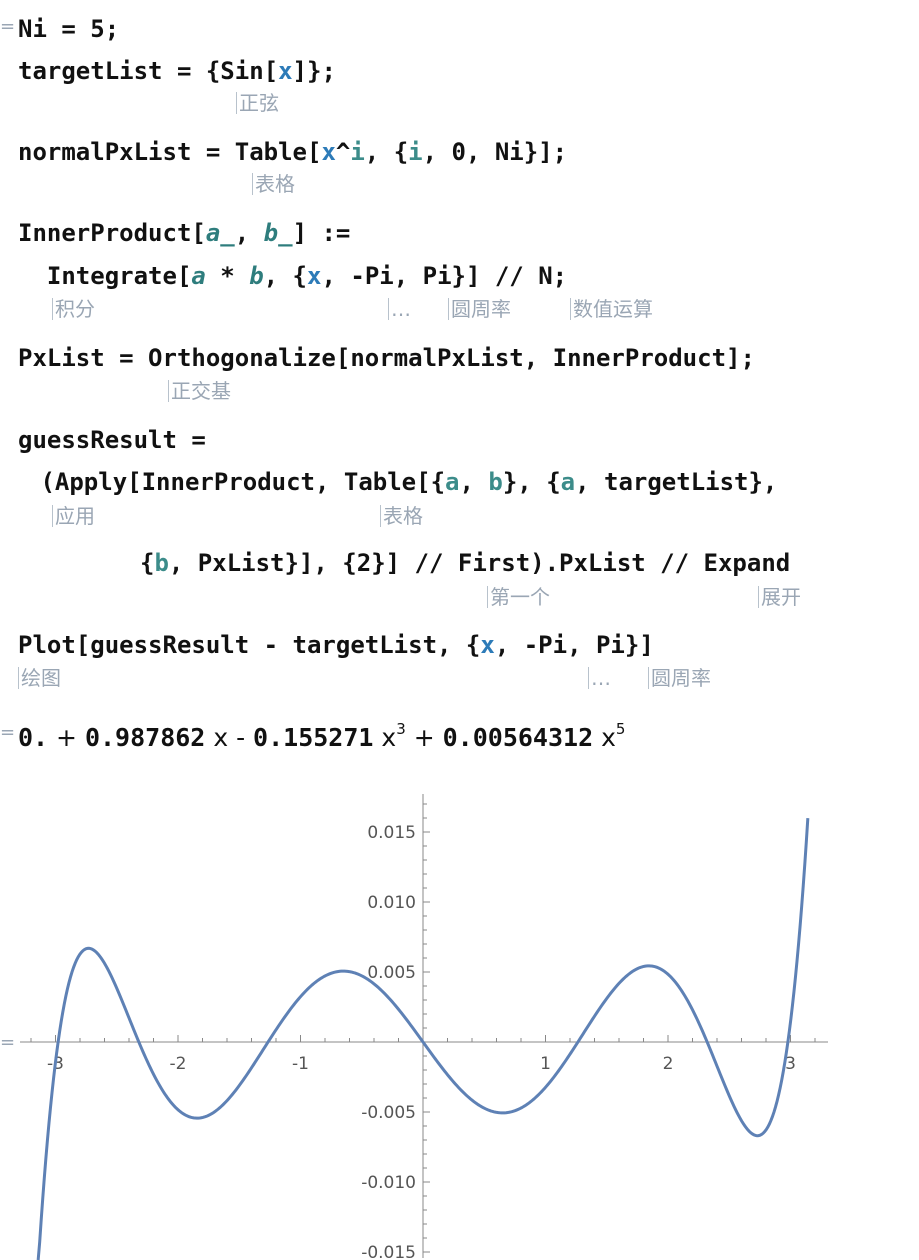 The height and width of the screenshot is (1260, 919). Describe the element at coordinates (199, 391) in the screenshot. I see `hint-orthogonalize: 正交基` at that location.